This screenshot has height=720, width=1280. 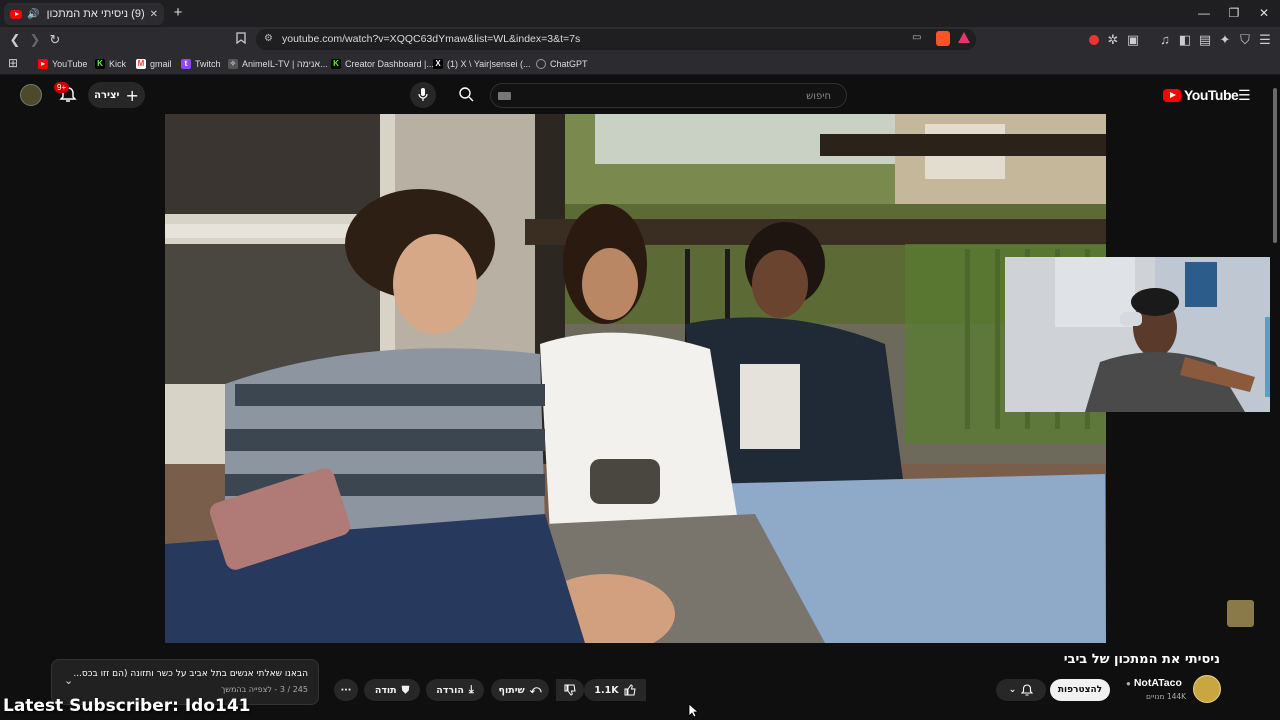 What do you see at coordinates (62, 87) in the screenshot?
I see `notification-badge: 9+` at bounding box center [62, 87].